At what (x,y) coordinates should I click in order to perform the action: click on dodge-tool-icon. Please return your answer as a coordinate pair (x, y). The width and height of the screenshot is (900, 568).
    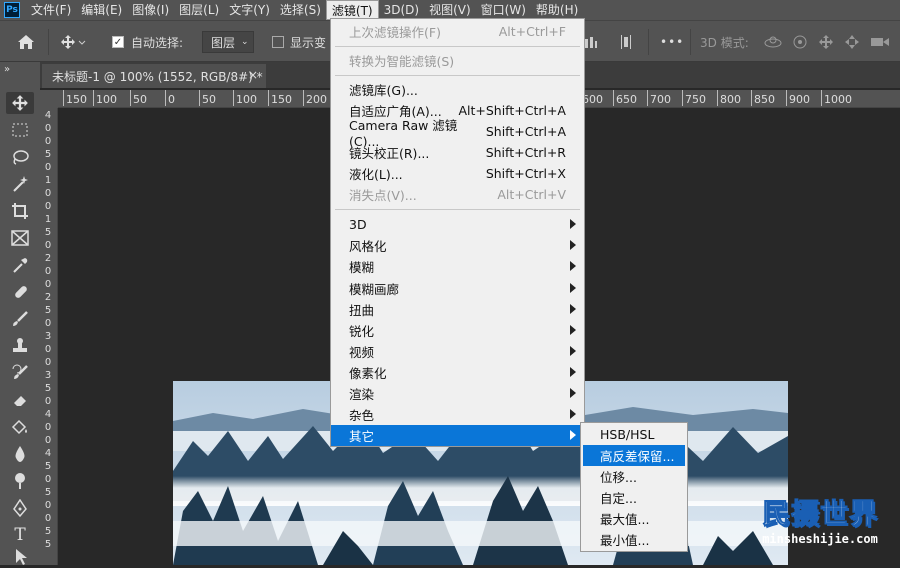
    Looking at the image, I should click on (20, 481).